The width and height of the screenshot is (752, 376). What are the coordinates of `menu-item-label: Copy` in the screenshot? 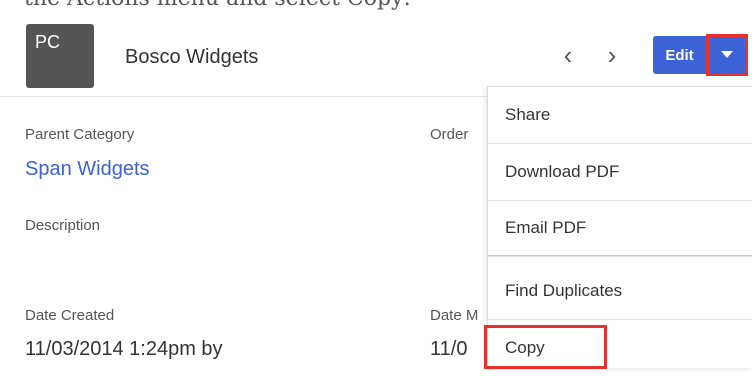 It's located at (525, 347).